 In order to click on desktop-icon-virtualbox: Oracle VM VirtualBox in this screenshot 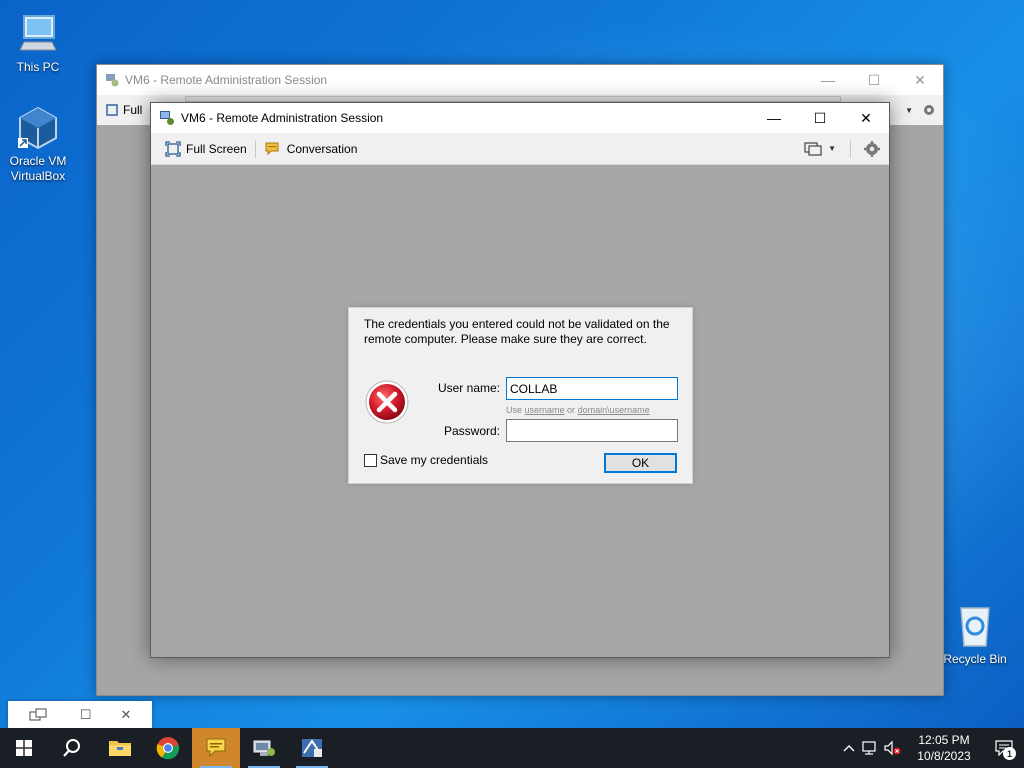, I will do `click(38, 144)`.